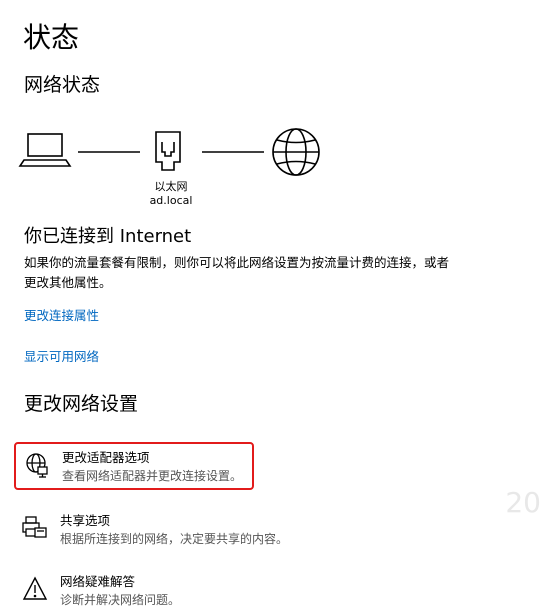 This screenshot has height=614, width=541. I want to click on page-title: 状态, so click(51, 37).